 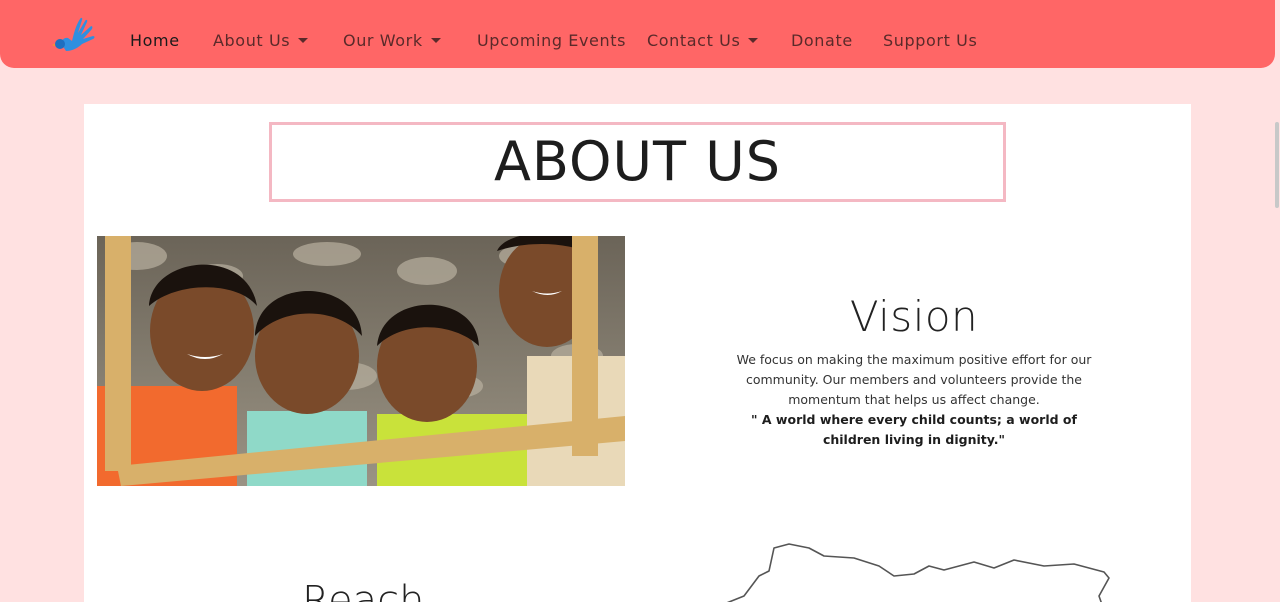 I want to click on india-map-outline, so click(x=918, y=572).